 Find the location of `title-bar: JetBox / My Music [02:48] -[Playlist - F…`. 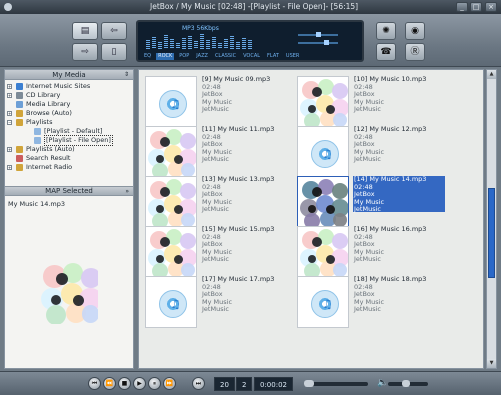

title-bar: JetBox / My Music [02:48] -[Playlist - F… is located at coordinates (250, 7).